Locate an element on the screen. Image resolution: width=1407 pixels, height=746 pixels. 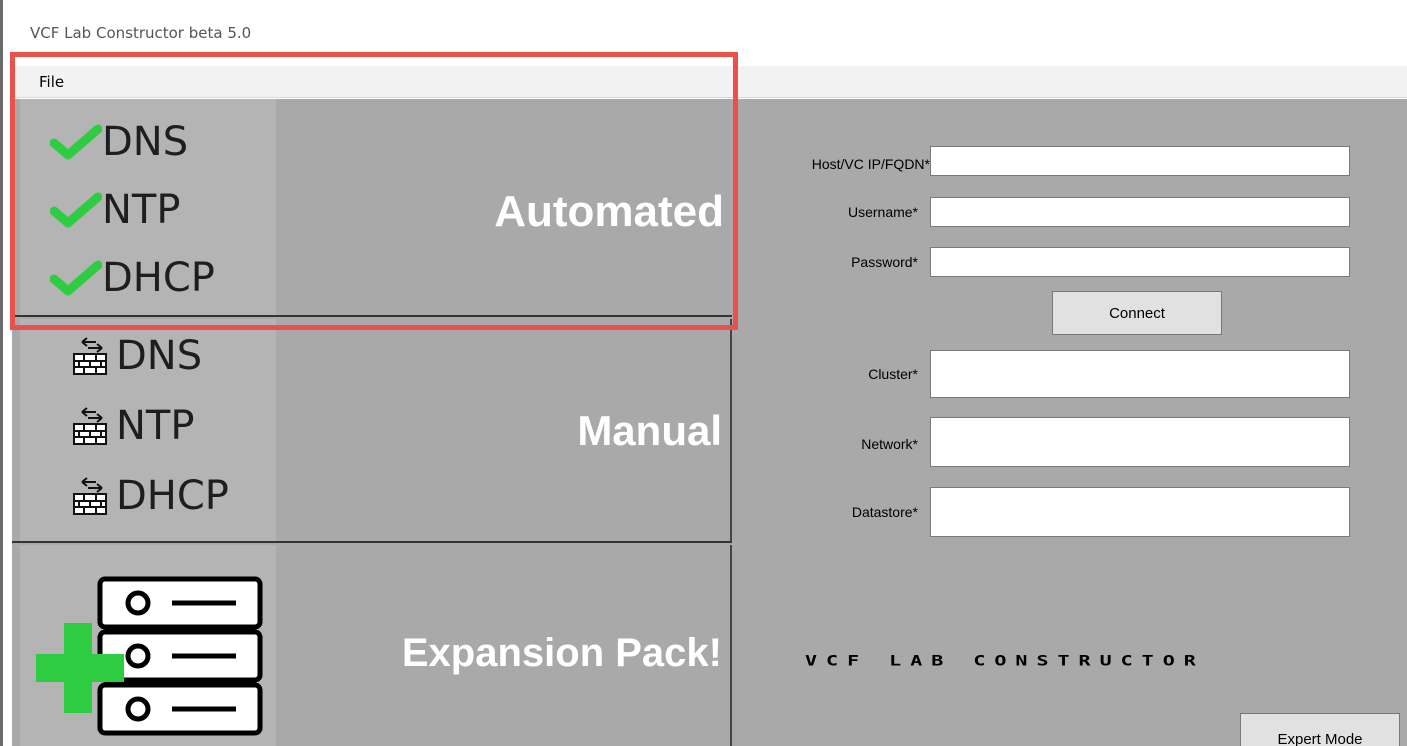
network-label: Network* is located at coordinates (889, 444).